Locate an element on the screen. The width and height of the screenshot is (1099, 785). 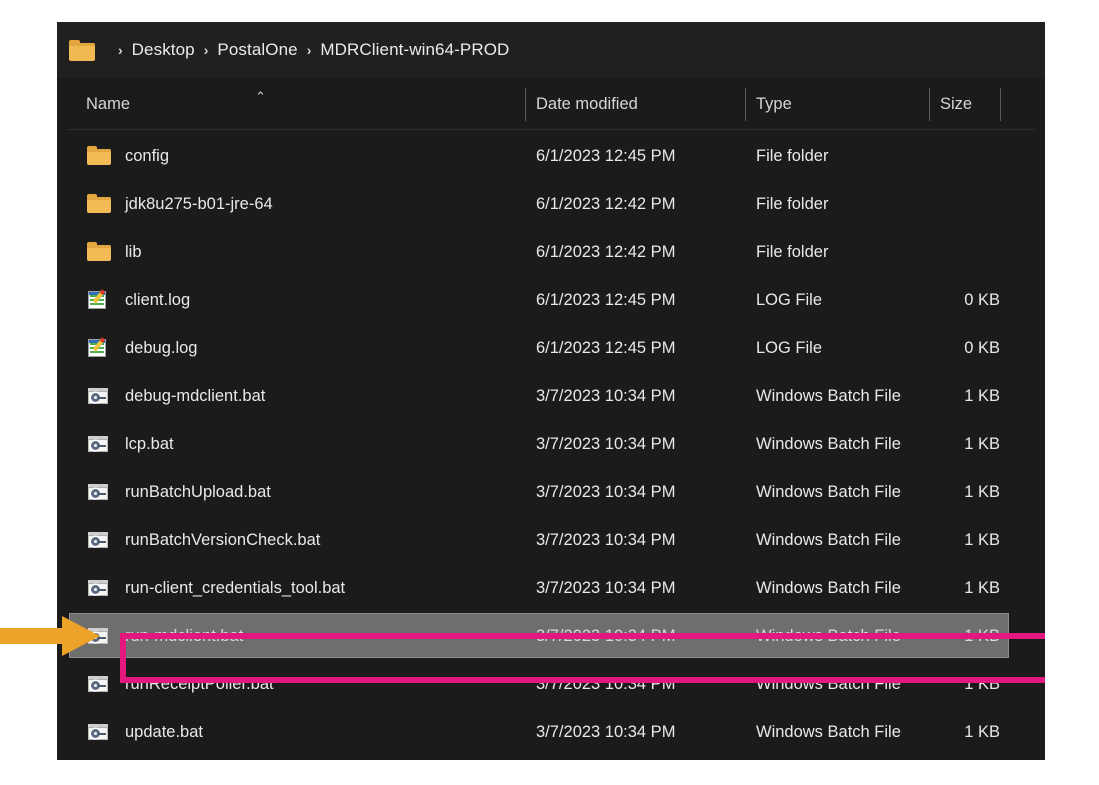
file-name-cell: client.log is located at coordinates (138, 300).